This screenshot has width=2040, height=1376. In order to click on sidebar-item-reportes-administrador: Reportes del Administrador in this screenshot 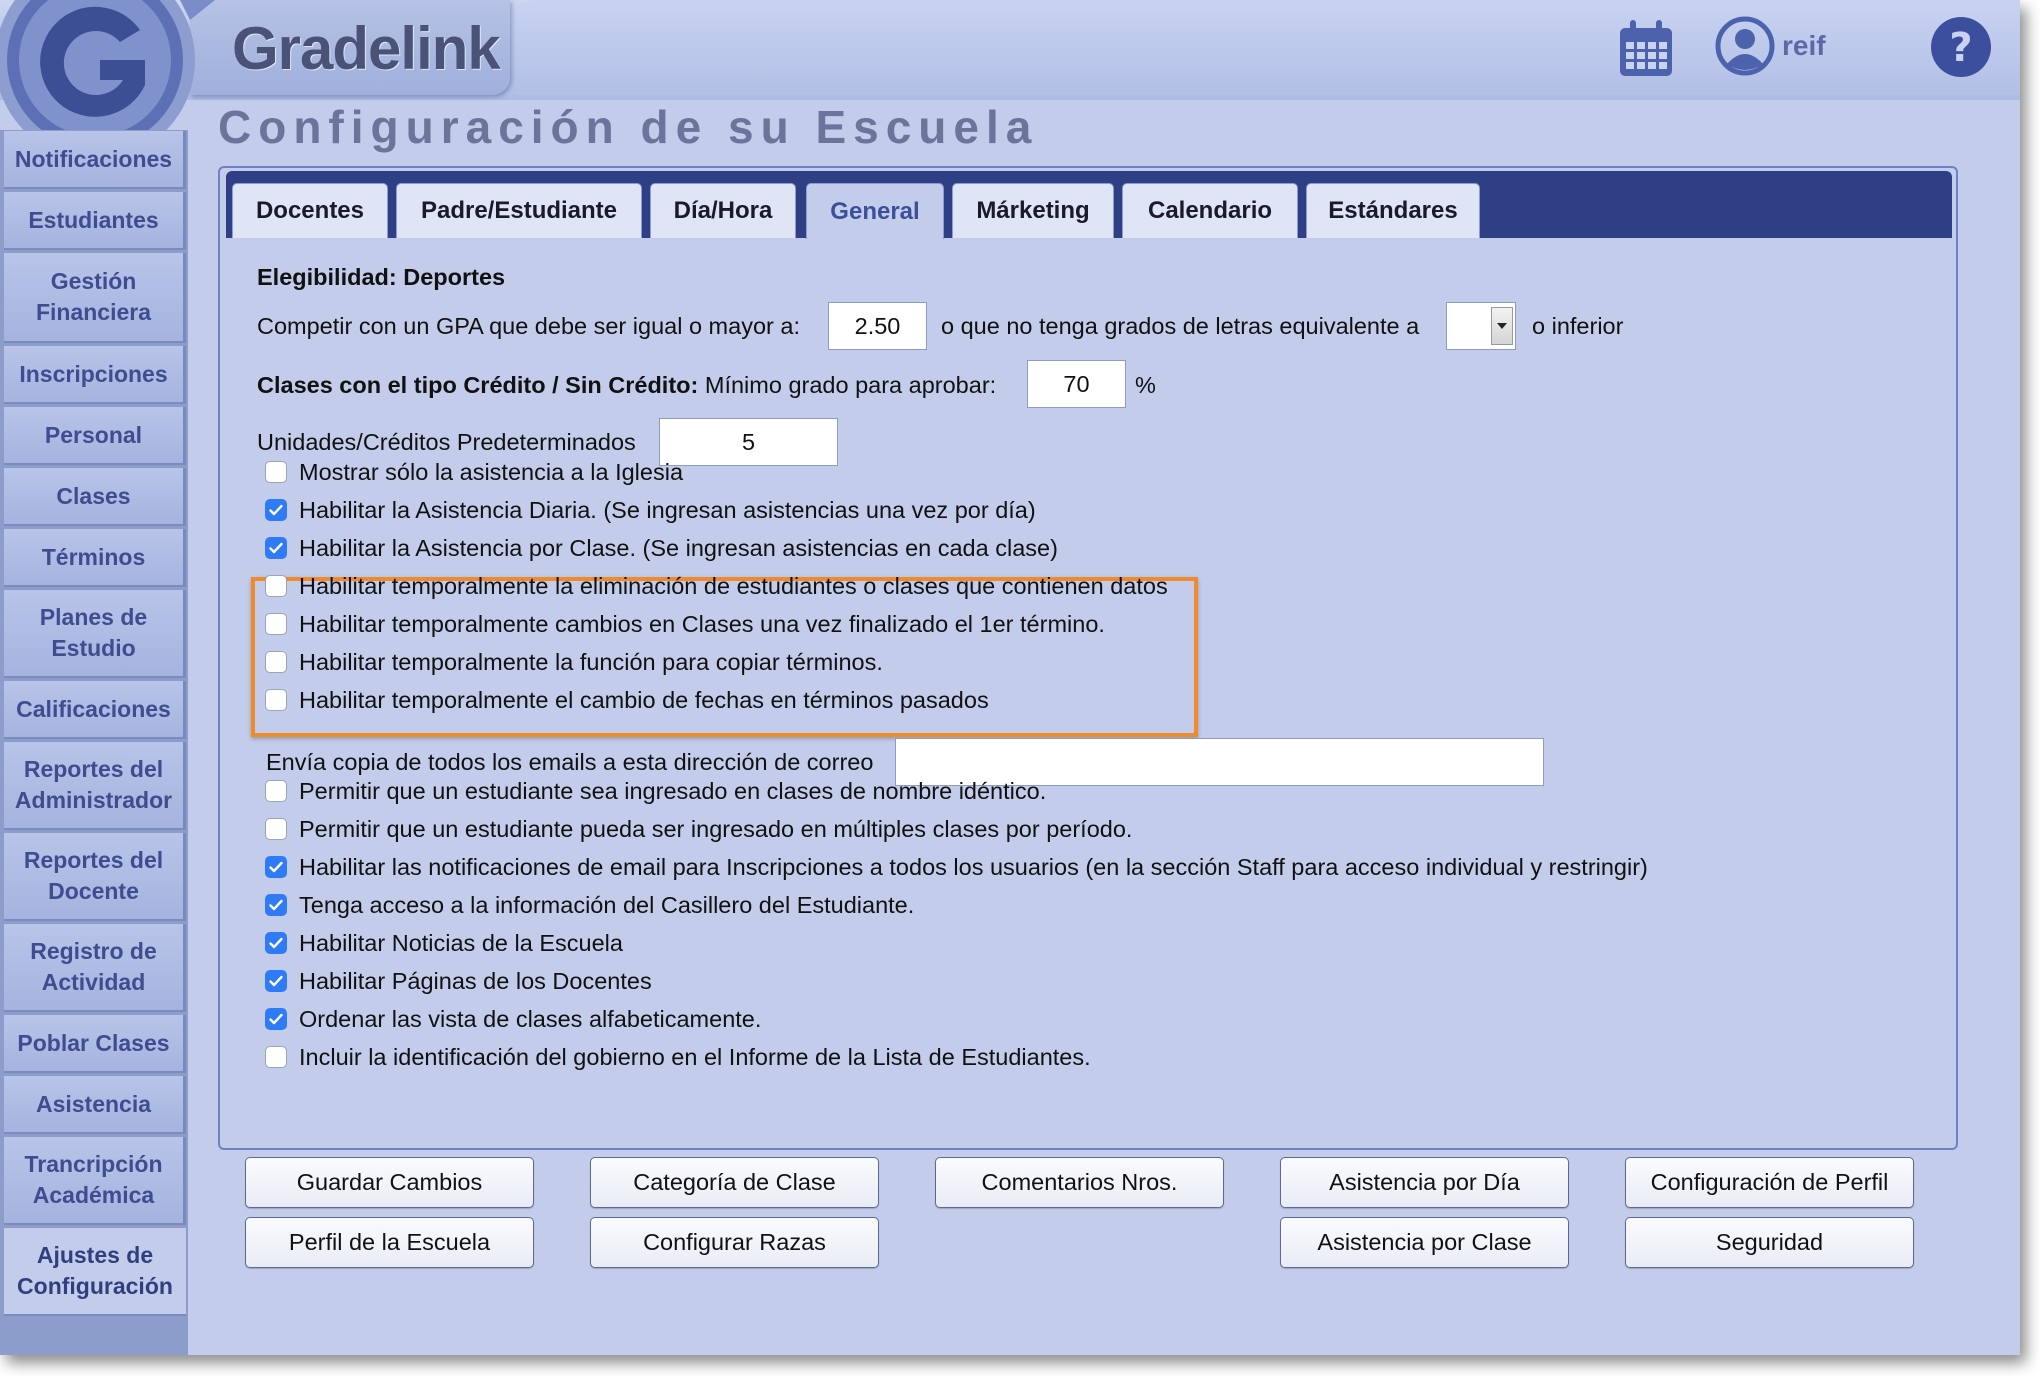, I will do `click(95, 786)`.